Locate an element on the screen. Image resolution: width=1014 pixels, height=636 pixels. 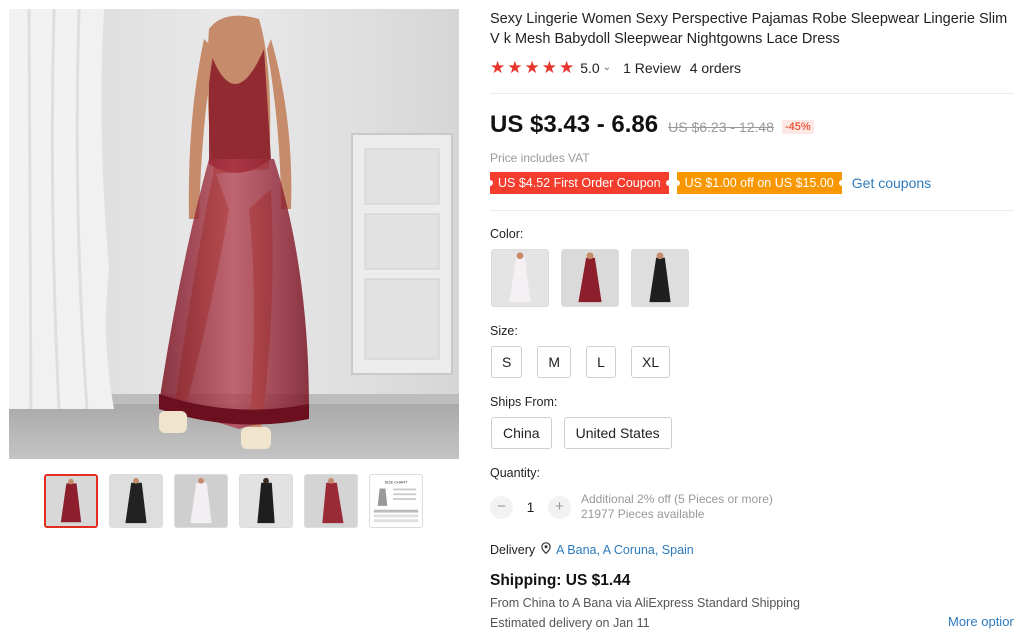
size-option-s: S is located at coordinates (507, 362).